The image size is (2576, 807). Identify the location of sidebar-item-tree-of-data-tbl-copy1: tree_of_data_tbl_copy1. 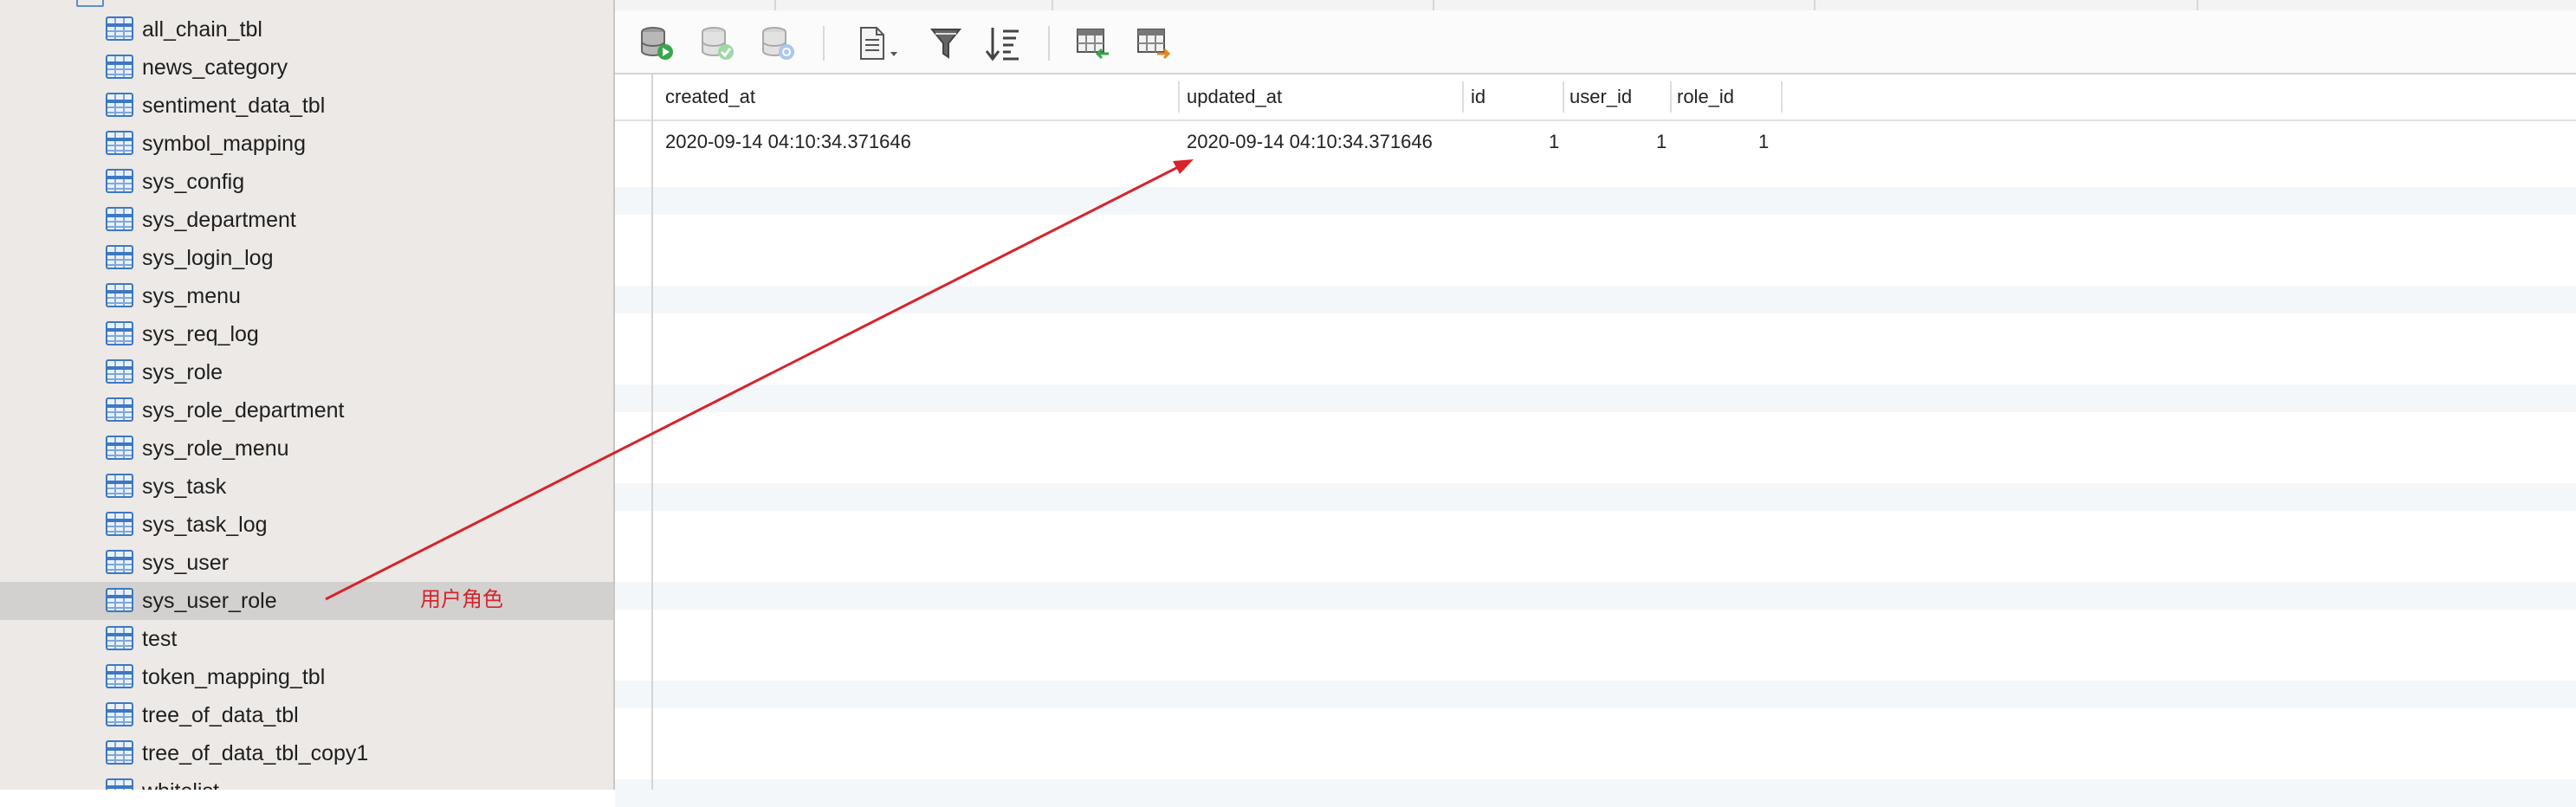
(306, 753).